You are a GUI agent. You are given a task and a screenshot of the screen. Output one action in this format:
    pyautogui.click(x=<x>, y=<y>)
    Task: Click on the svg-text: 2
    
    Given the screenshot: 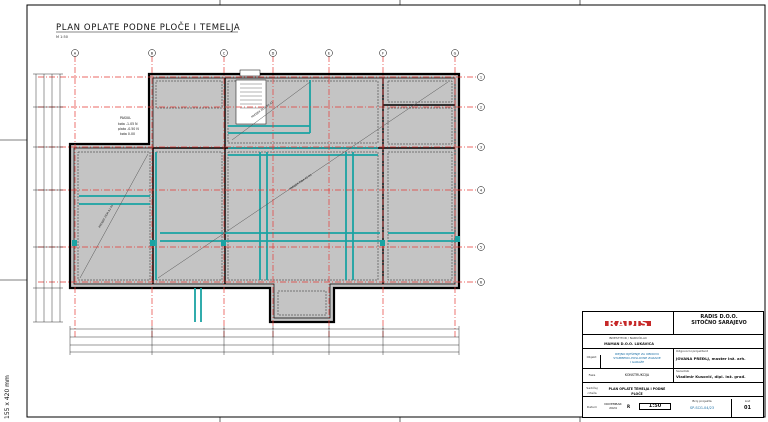 What is the action you would take?
    pyautogui.click(x=481, y=107)
    